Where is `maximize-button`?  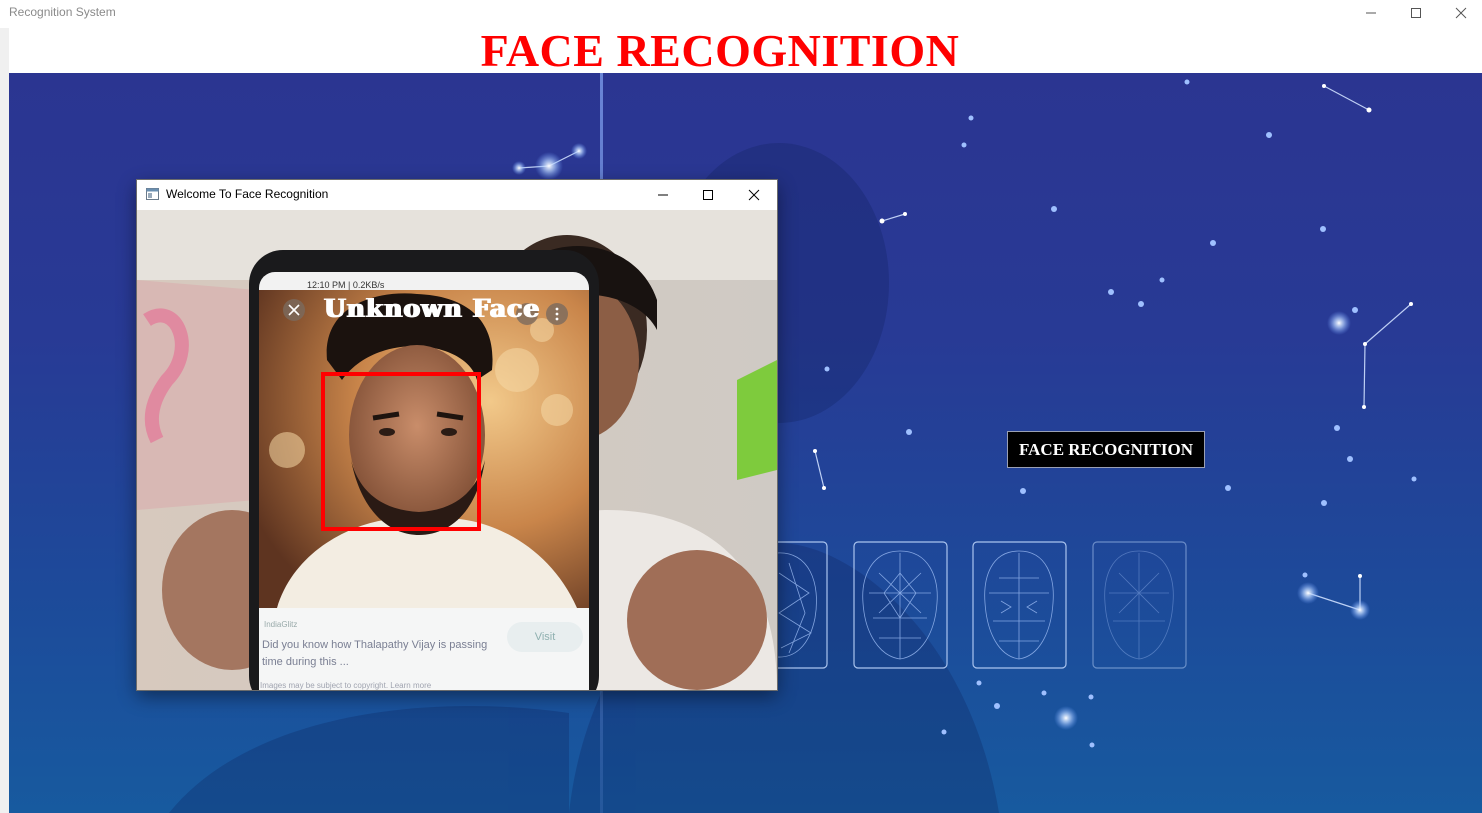
maximize-button is located at coordinates (1416, 13).